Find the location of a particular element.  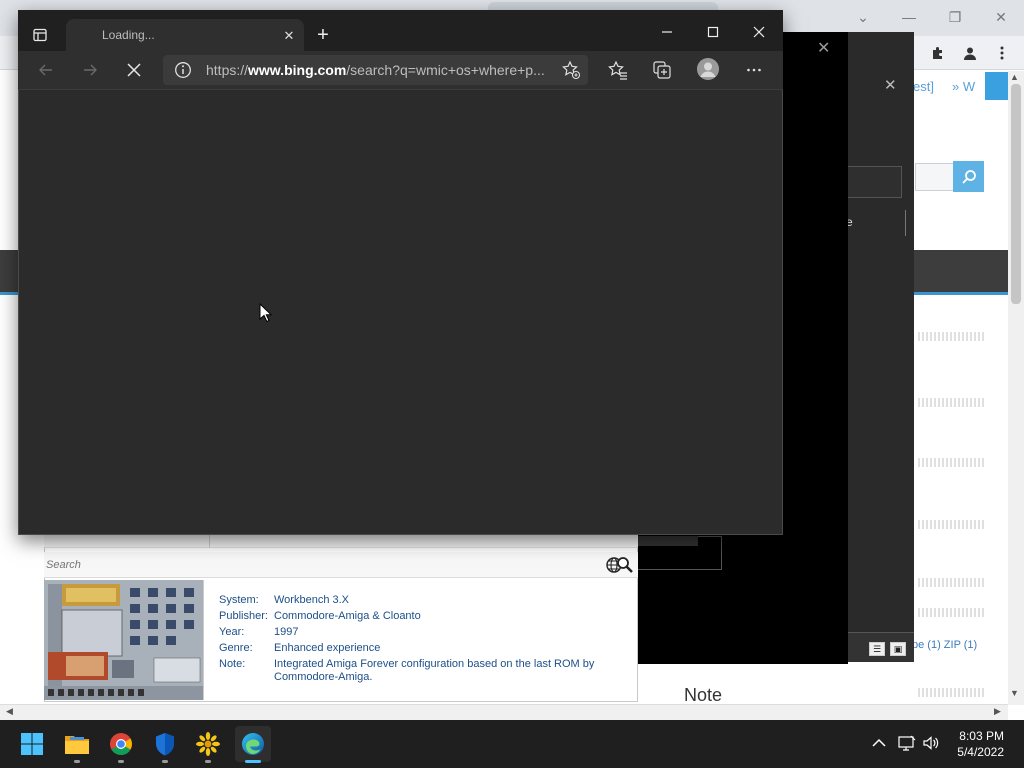

close-window-icon is located at coordinates (759, 32).